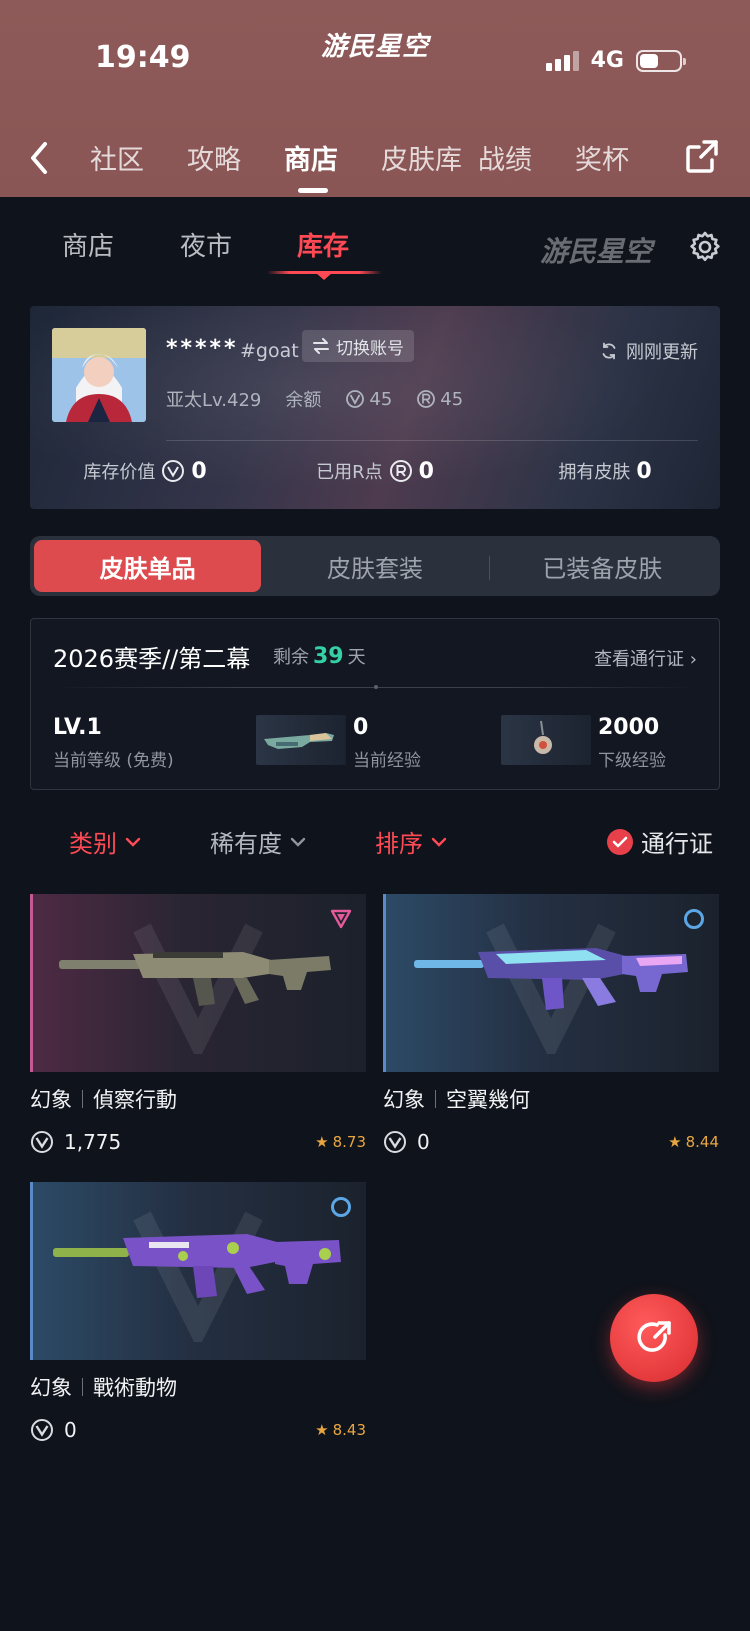 The width and height of the screenshot is (750, 1631). Describe the element at coordinates (694, 919) in the screenshot. I see `rarity-circle-icon` at that location.